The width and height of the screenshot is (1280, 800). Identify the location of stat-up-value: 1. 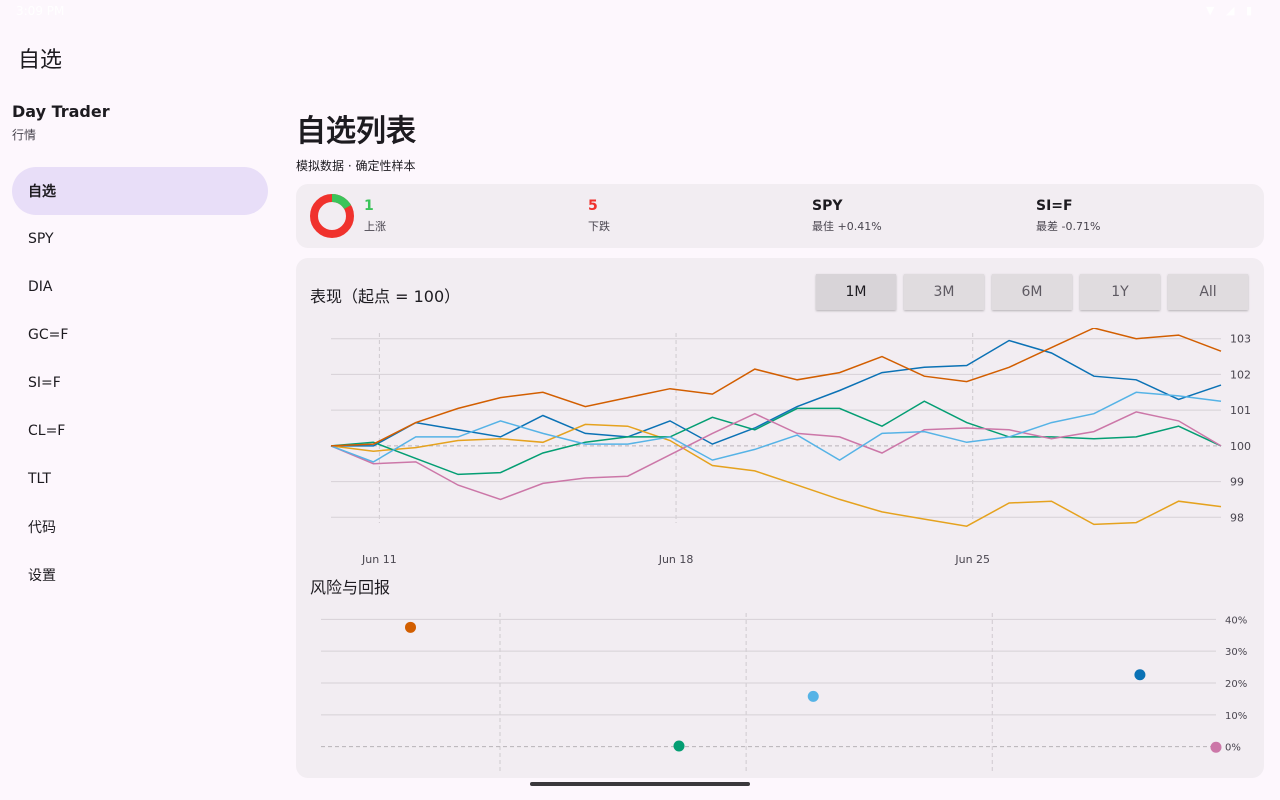
(369, 206).